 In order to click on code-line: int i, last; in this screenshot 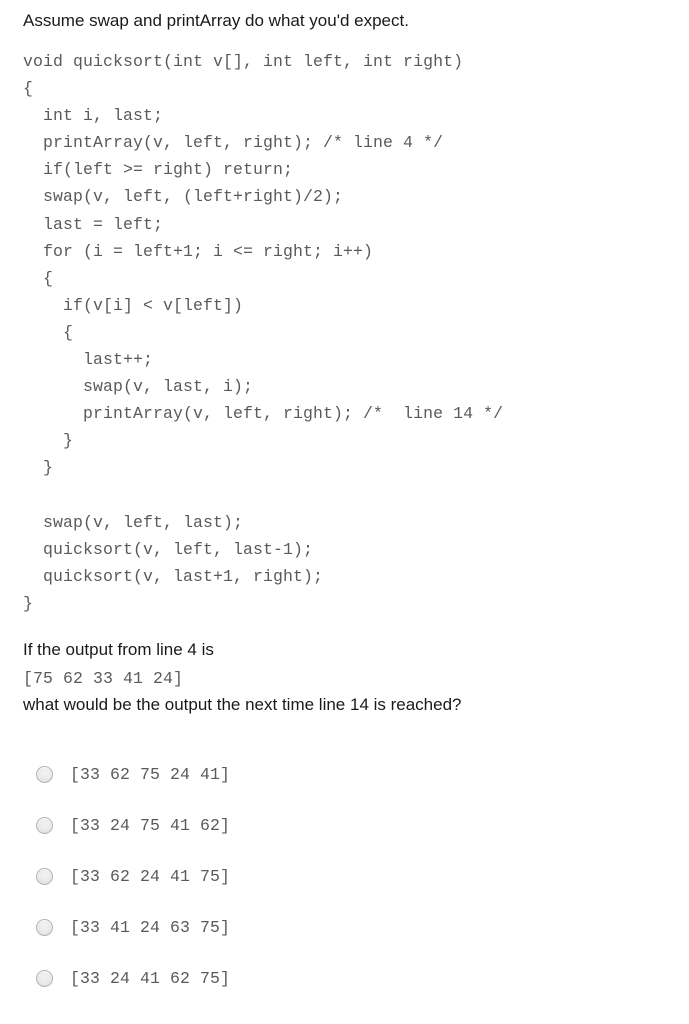, I will do `click(93, 116)`.